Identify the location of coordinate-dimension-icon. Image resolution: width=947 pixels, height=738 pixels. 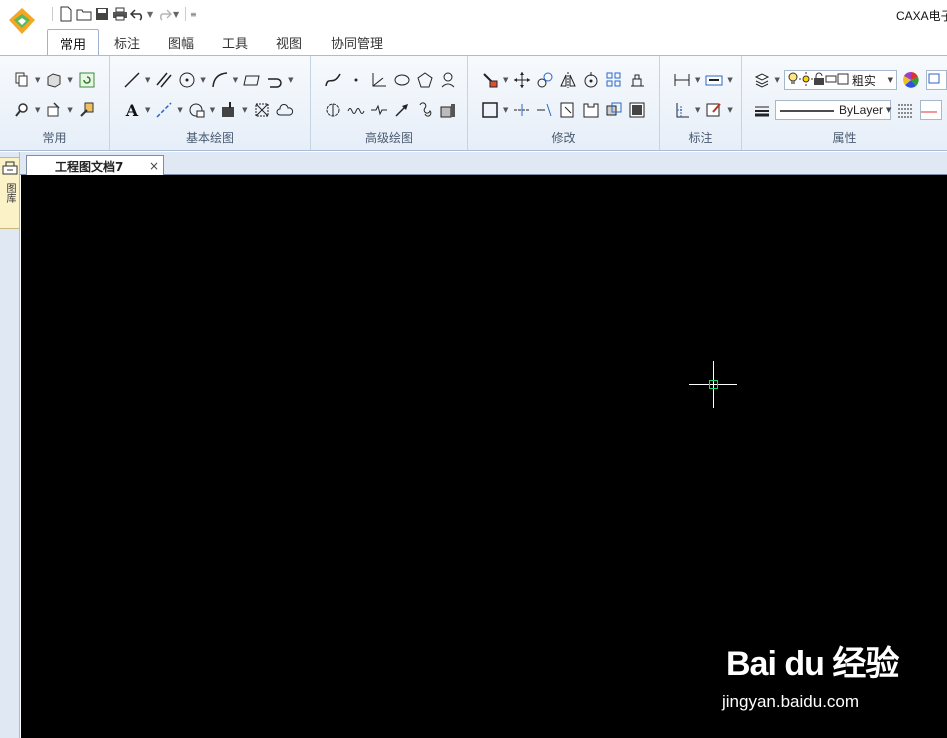
(682, 110).